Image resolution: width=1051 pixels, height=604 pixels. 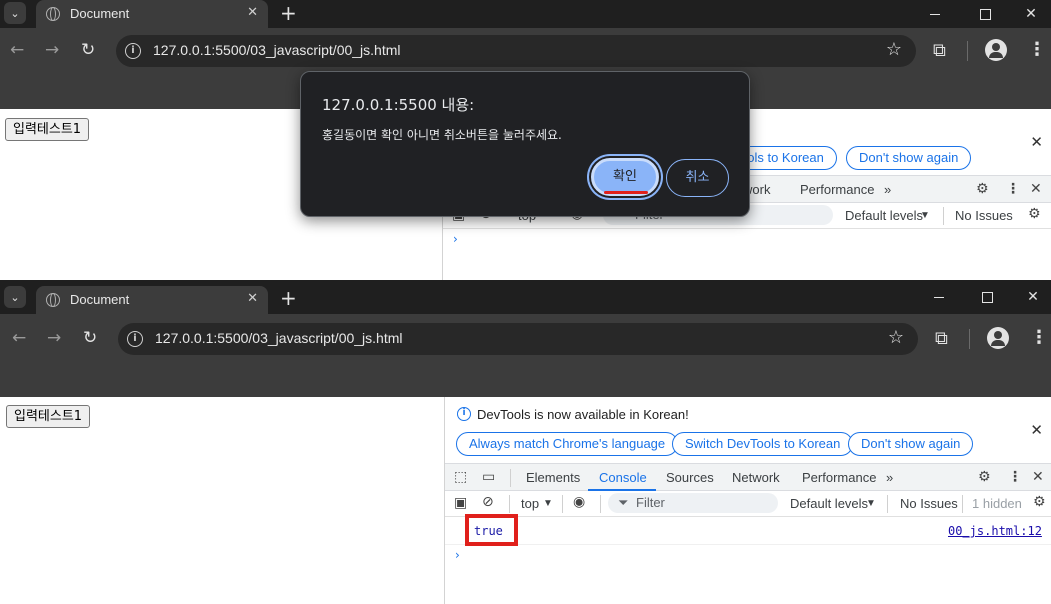 What do you see at coordinates (579, 502) in the screenshot?
I see `live-expression-eye-icon: ◉` at bounding box center [579, 502].